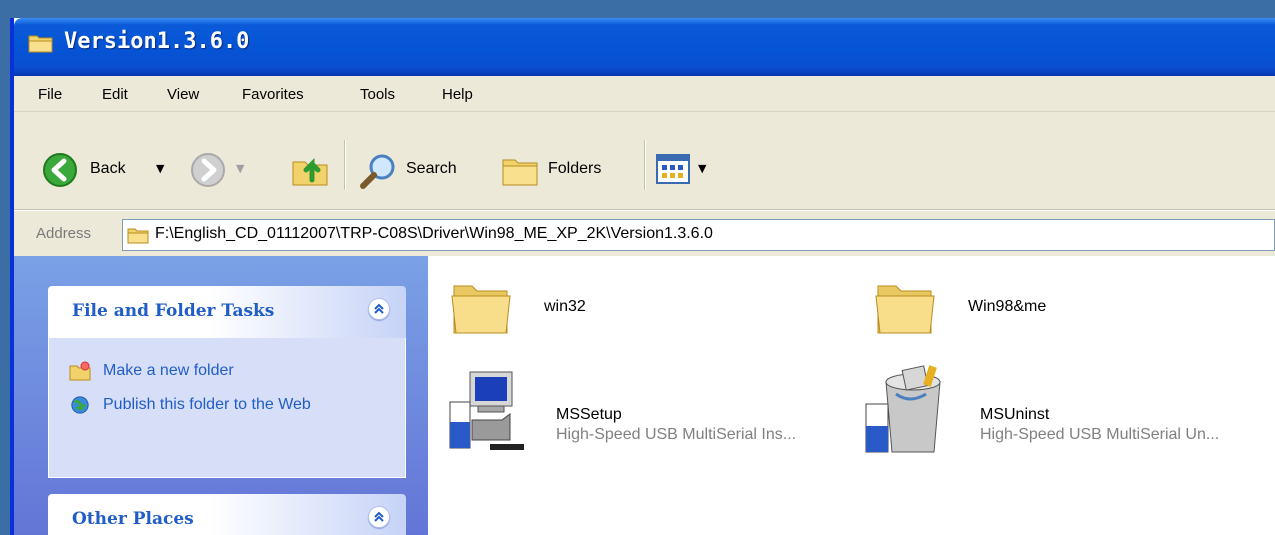 Image resolution: width=1275 pixels, height=535 pixels. What do you see at coordinates (377, 171) in the screenshot?
I see `magnifier-icon` at bounding box center [377, 171].